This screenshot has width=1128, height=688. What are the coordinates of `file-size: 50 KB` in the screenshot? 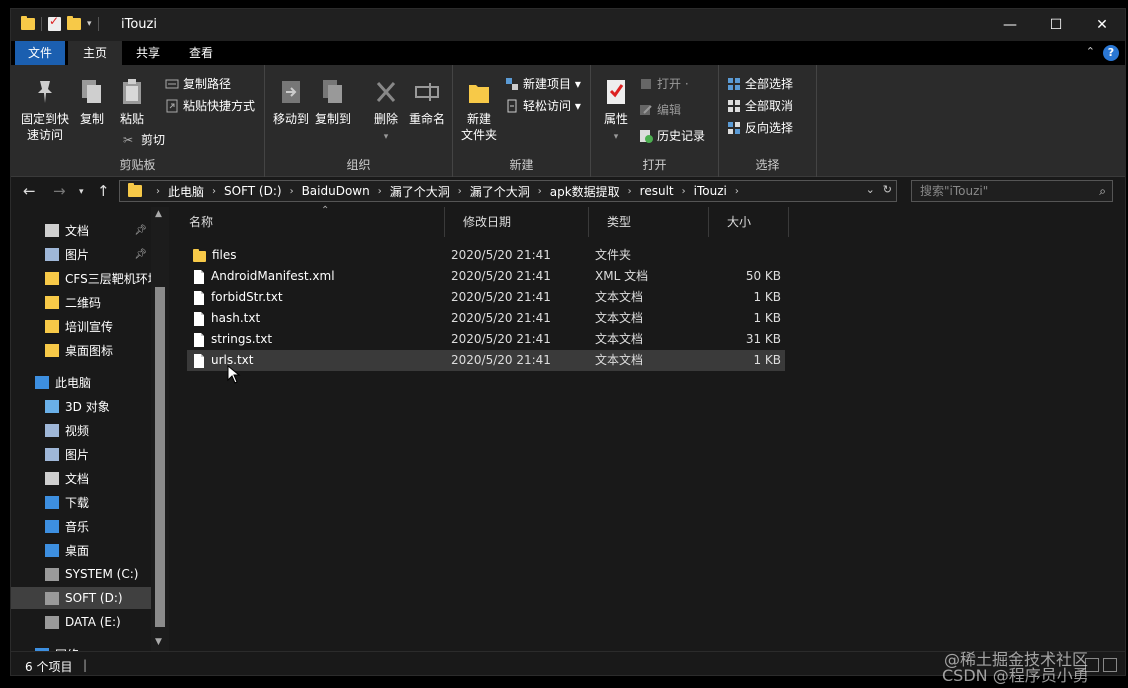 It's located at (763, 276).